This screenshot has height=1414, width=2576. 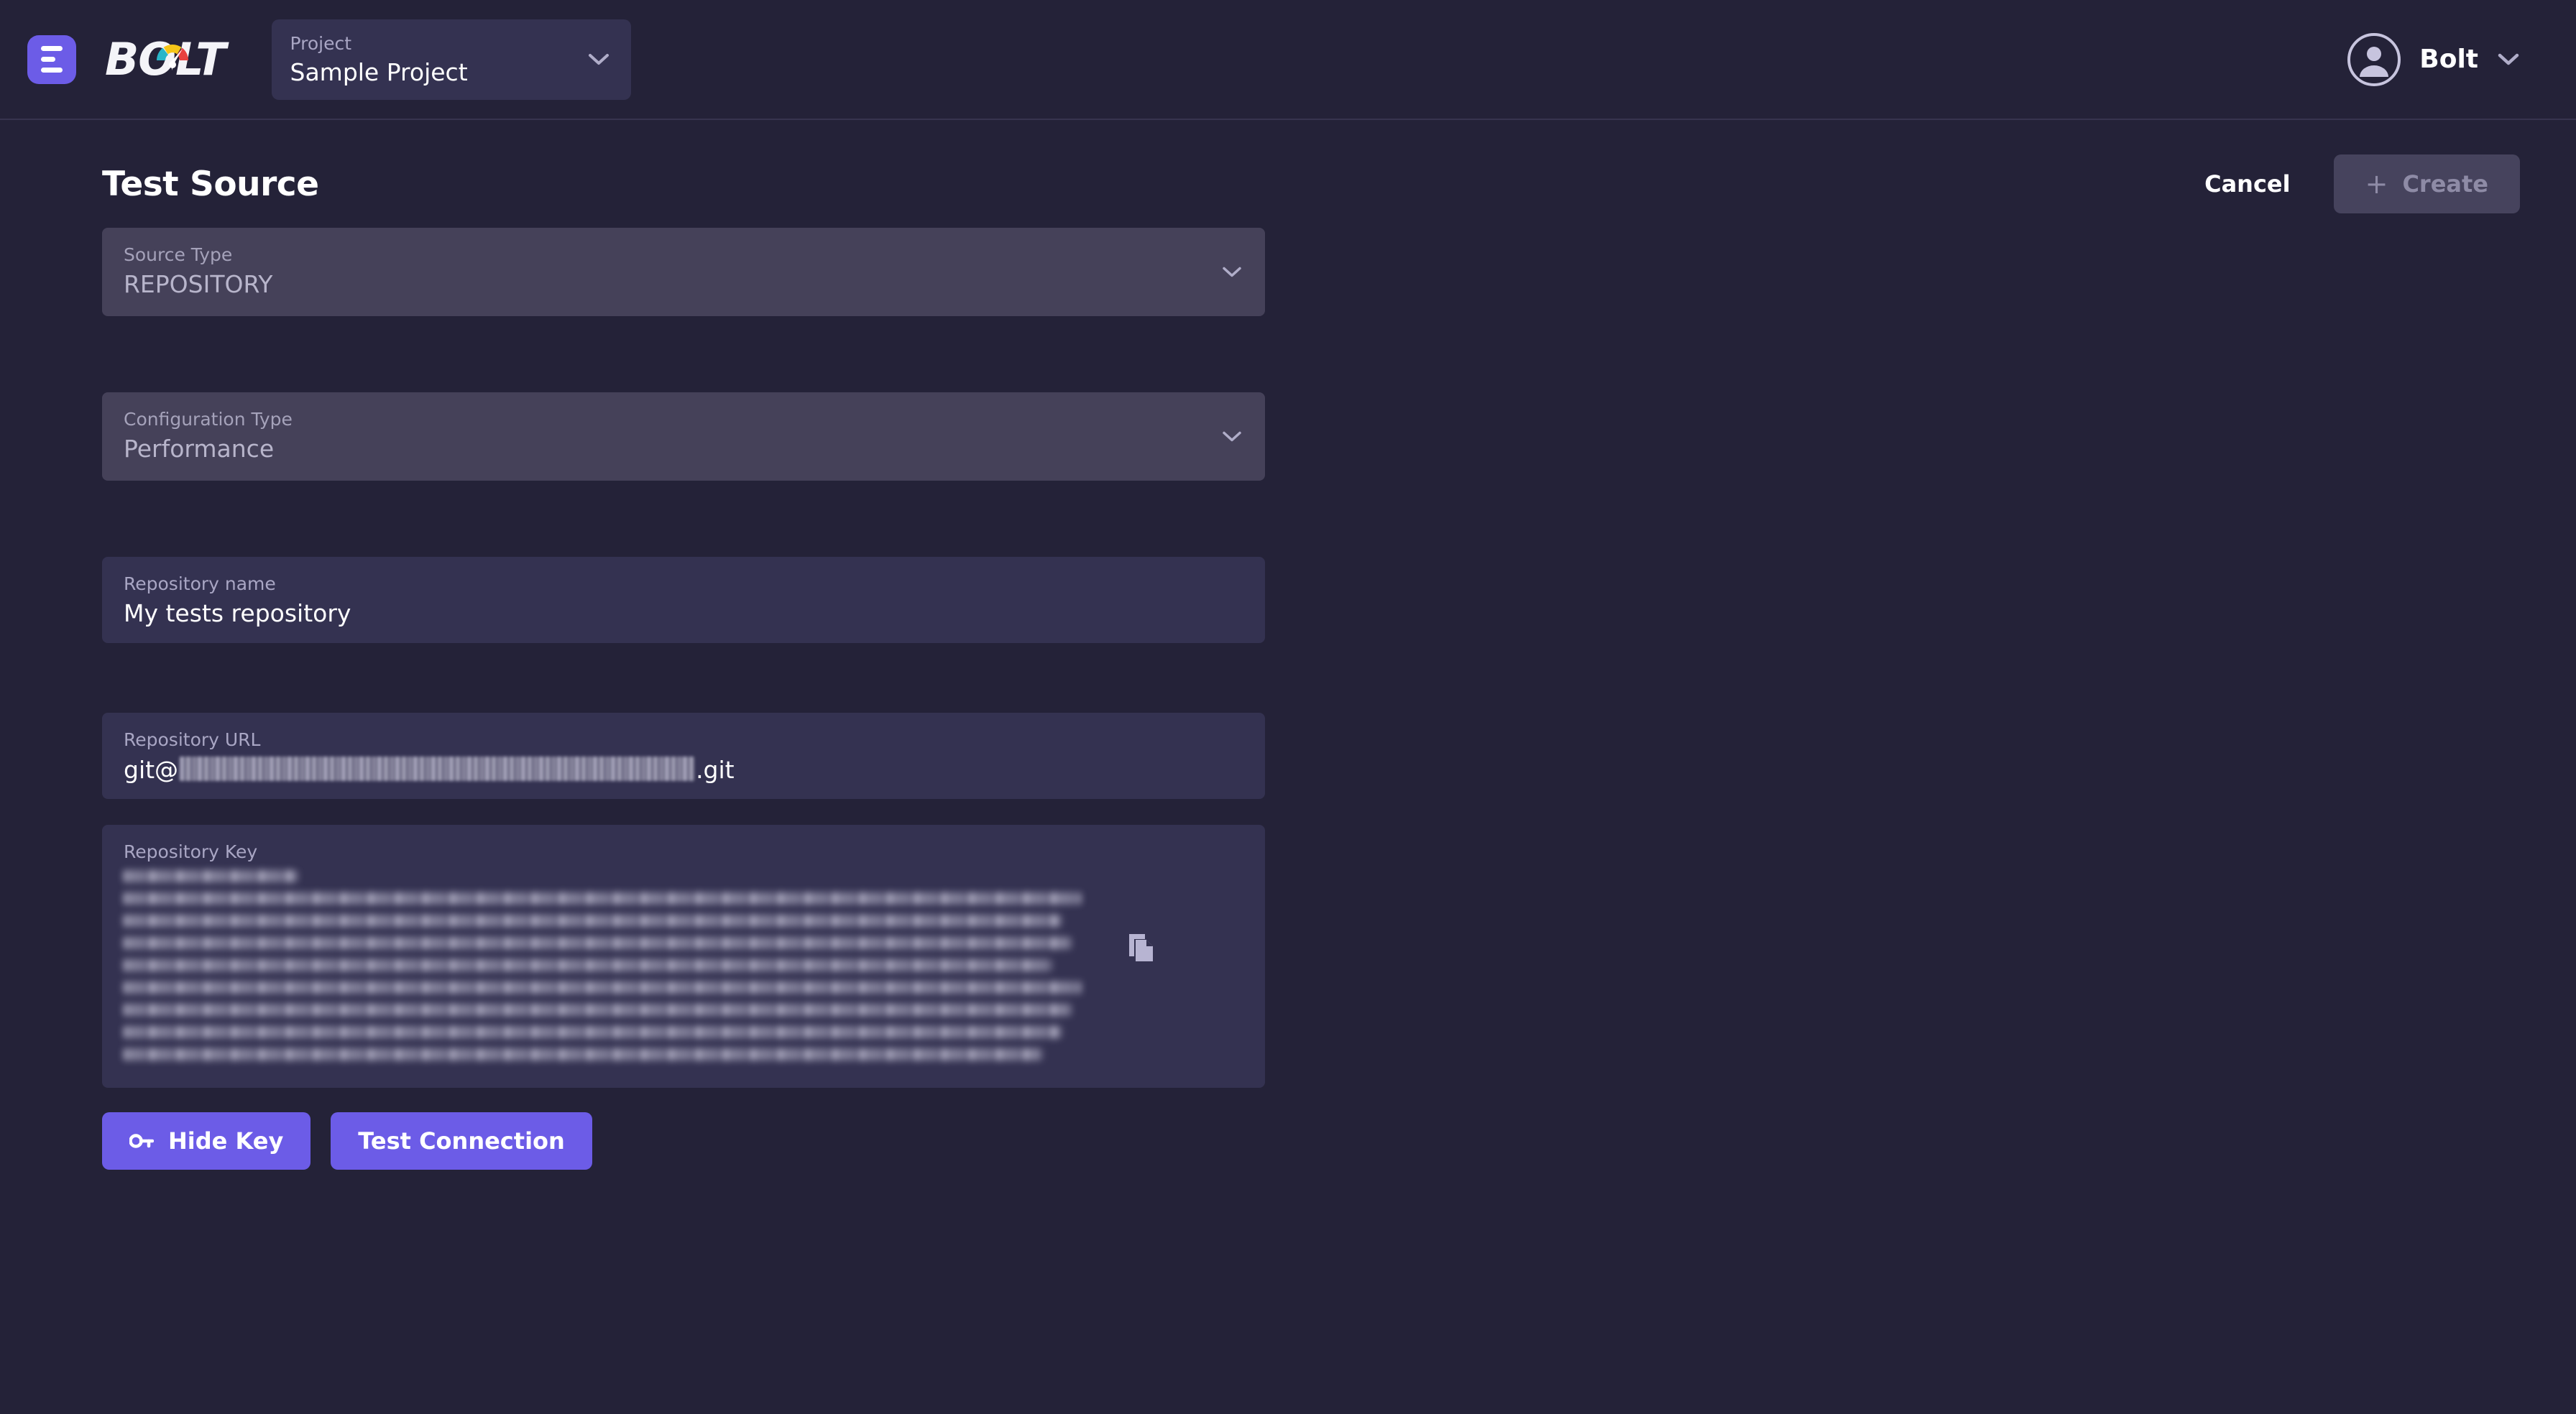 I want to click on user-name-label: Bolt, so click(x=2448, y=60).